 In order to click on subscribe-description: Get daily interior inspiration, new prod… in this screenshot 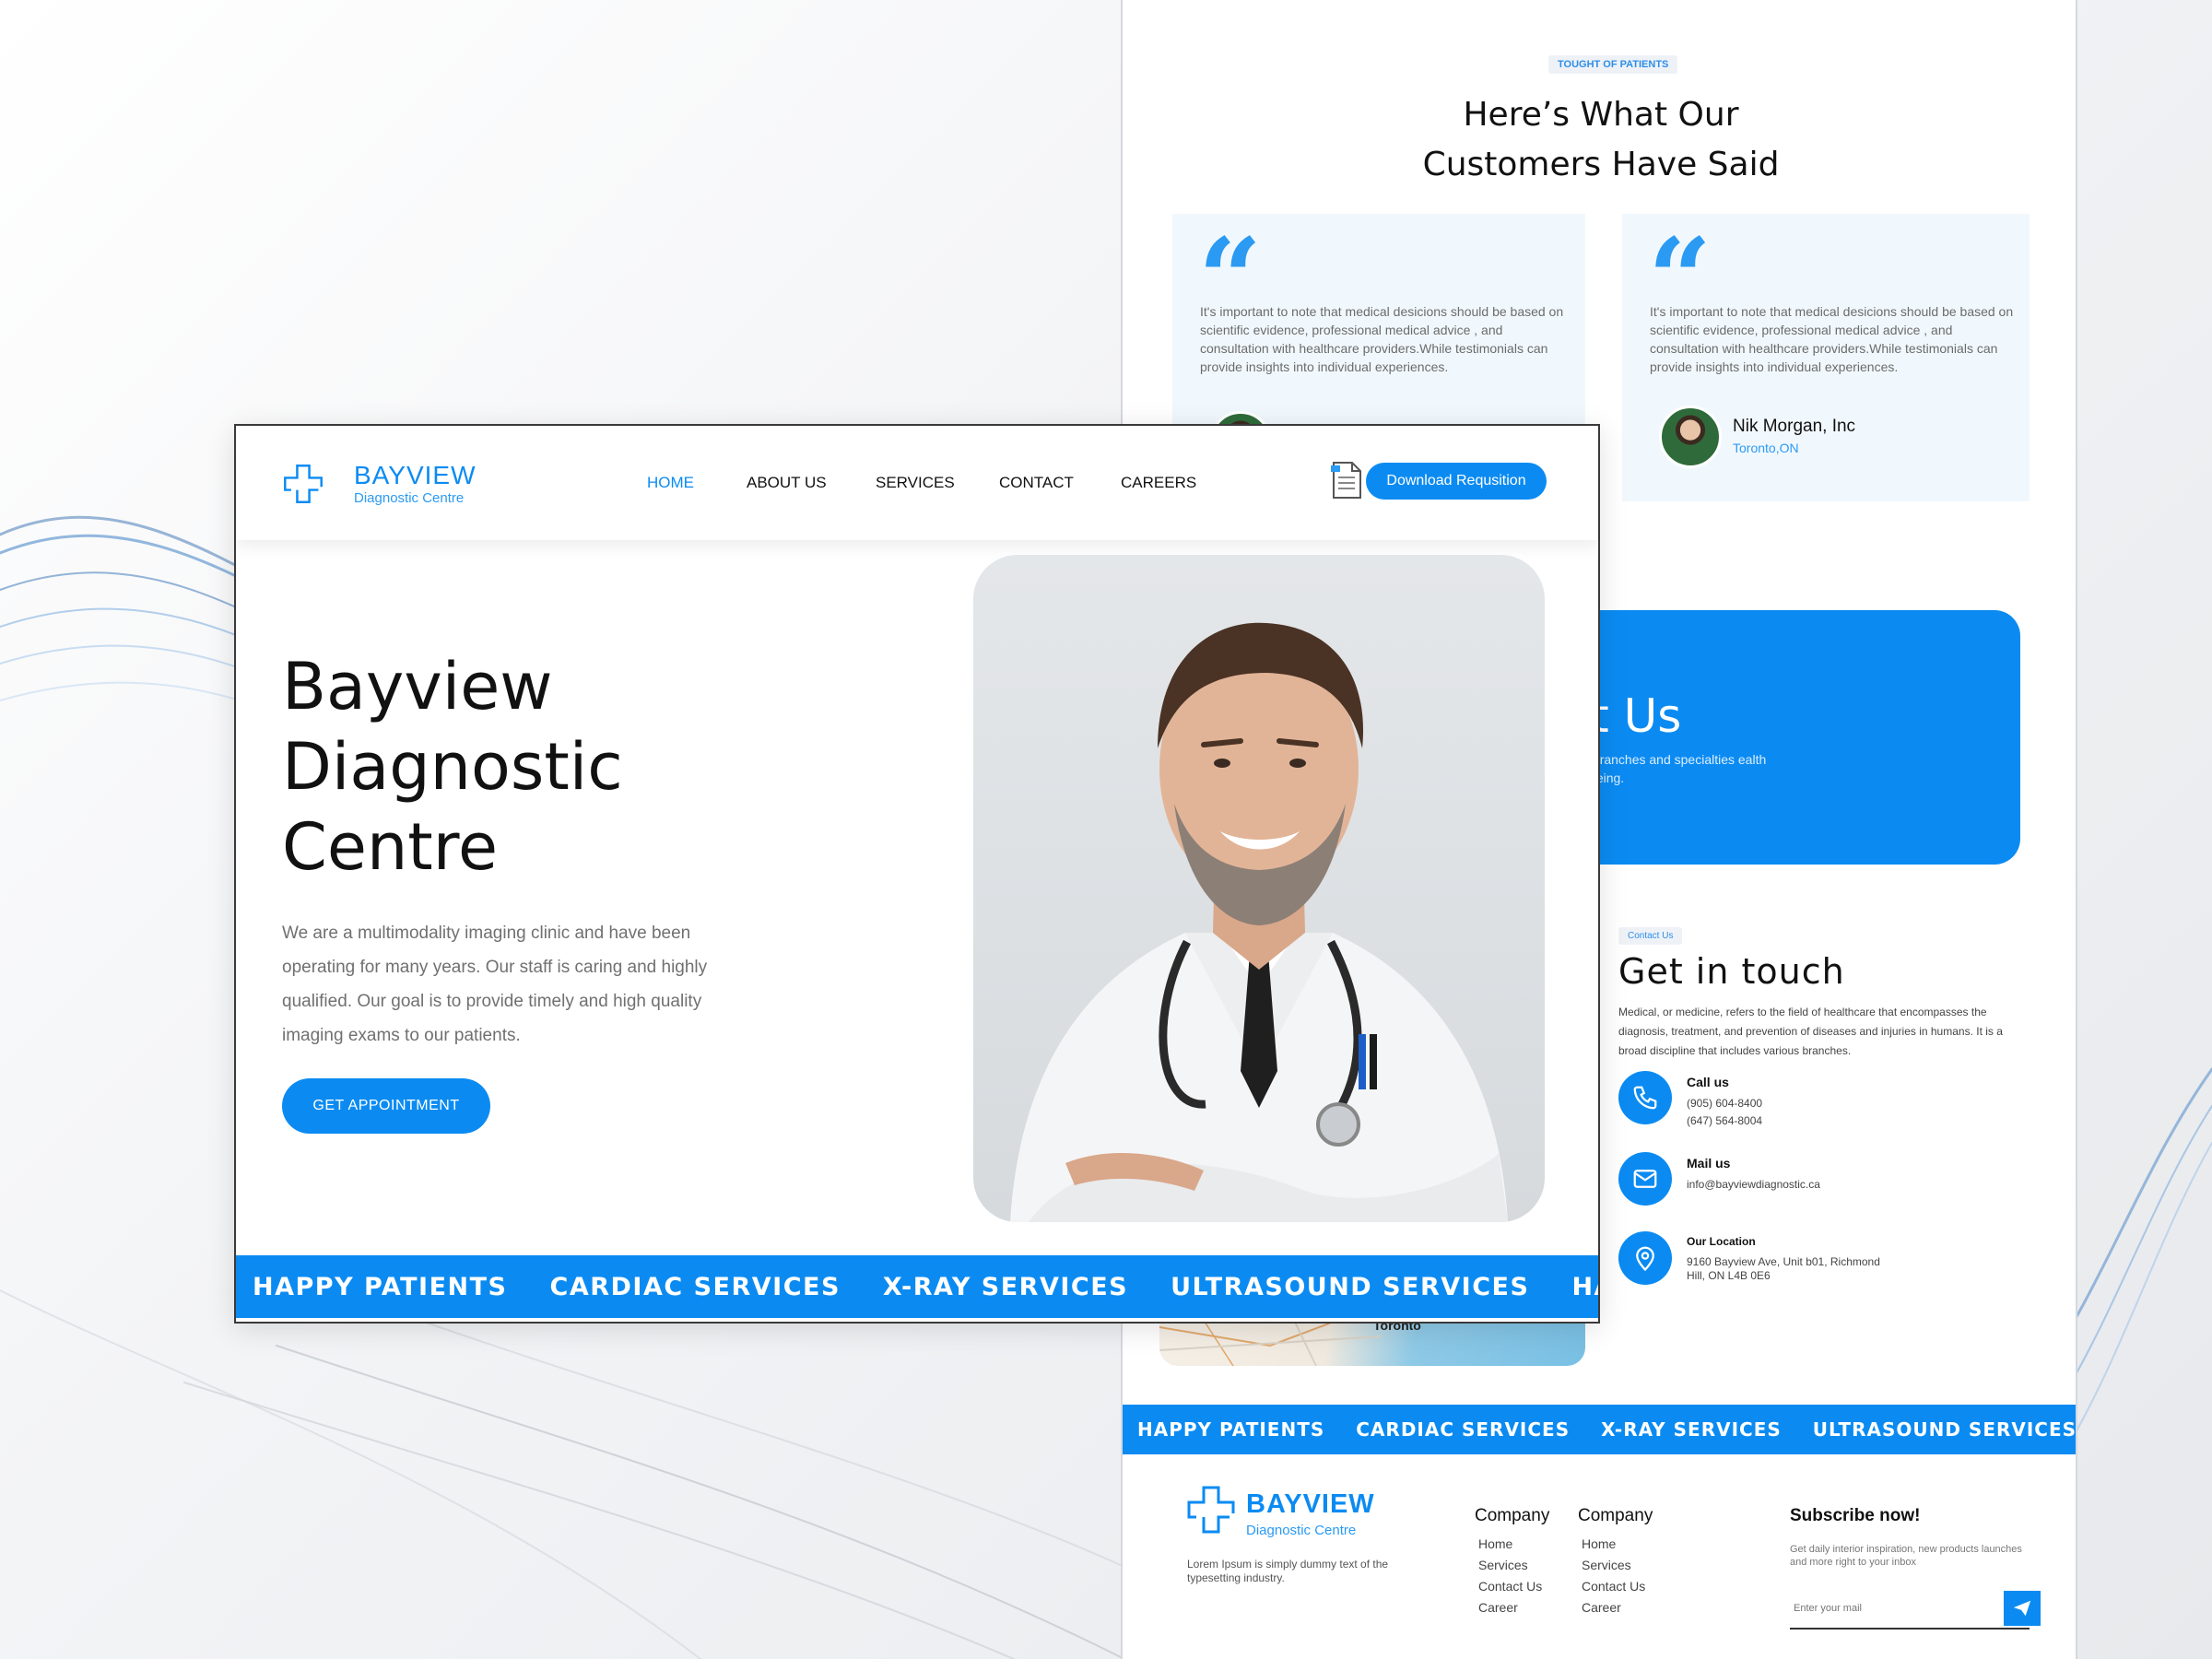, I will do `click(1906, 1556)`.